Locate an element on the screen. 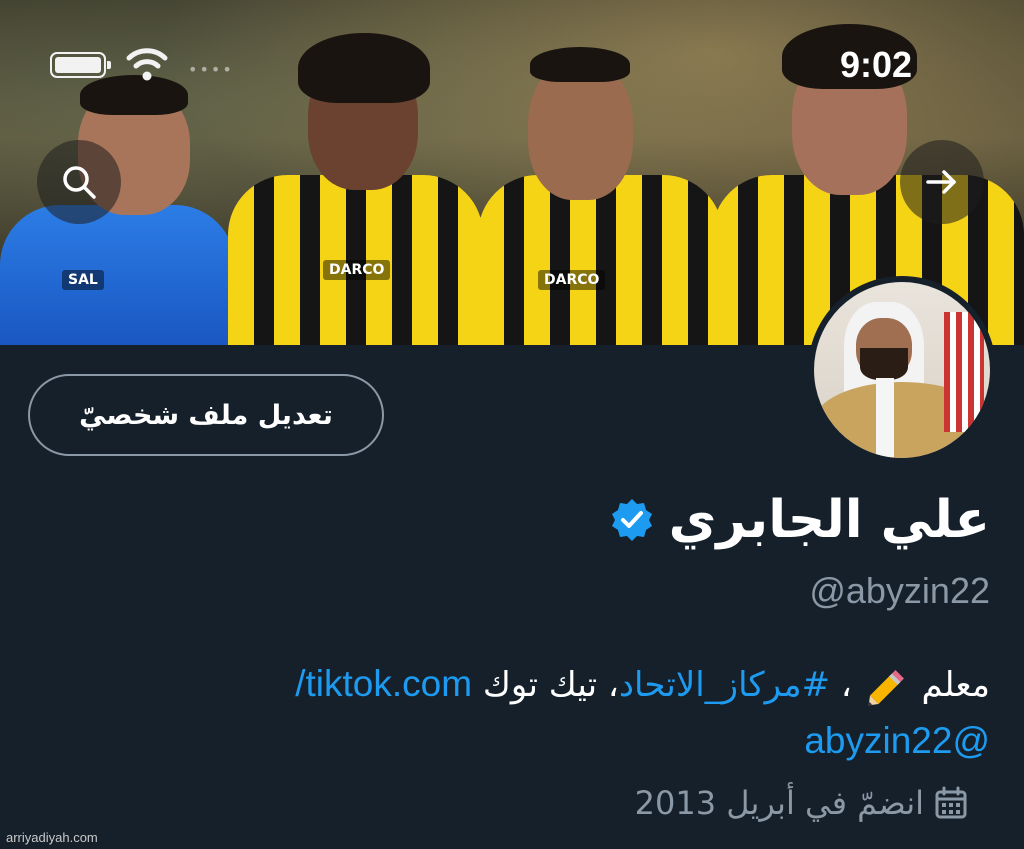  banner-player-2: DARCO is located at coordinates (355, 180).